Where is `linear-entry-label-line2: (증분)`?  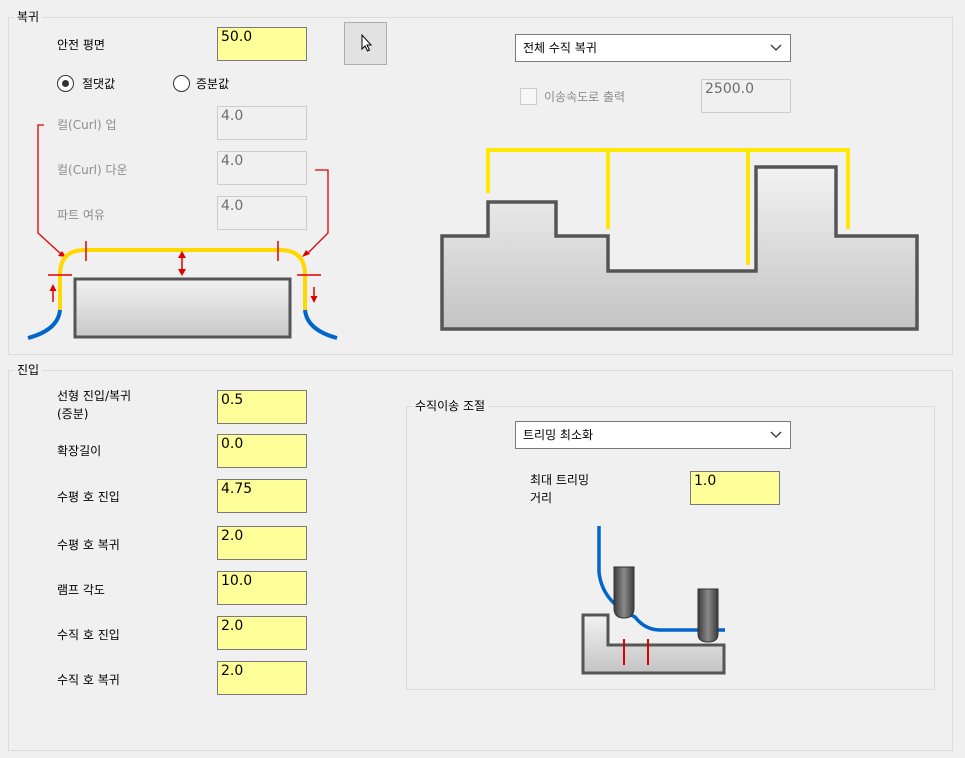 linear-entry-label-line2: (증분) is located at coordinates (73, 414).